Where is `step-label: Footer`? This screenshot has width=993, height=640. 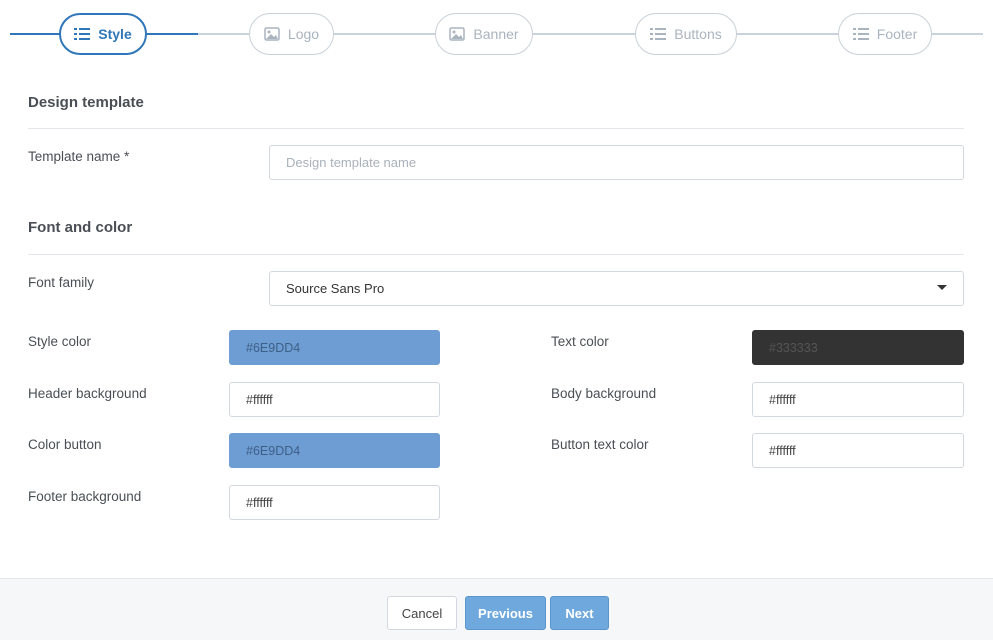
step-label: Footer is located at coordinates (897, 34).